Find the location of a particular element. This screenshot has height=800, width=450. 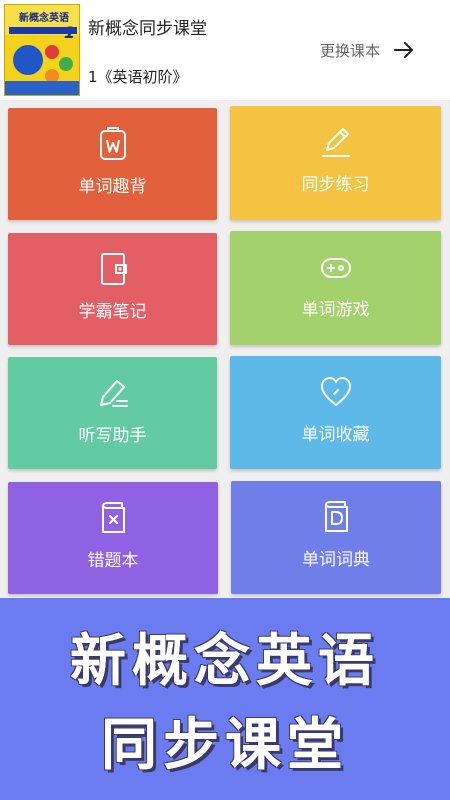

tile-label: 学霸笔记 is located at coordinates (112, 312).